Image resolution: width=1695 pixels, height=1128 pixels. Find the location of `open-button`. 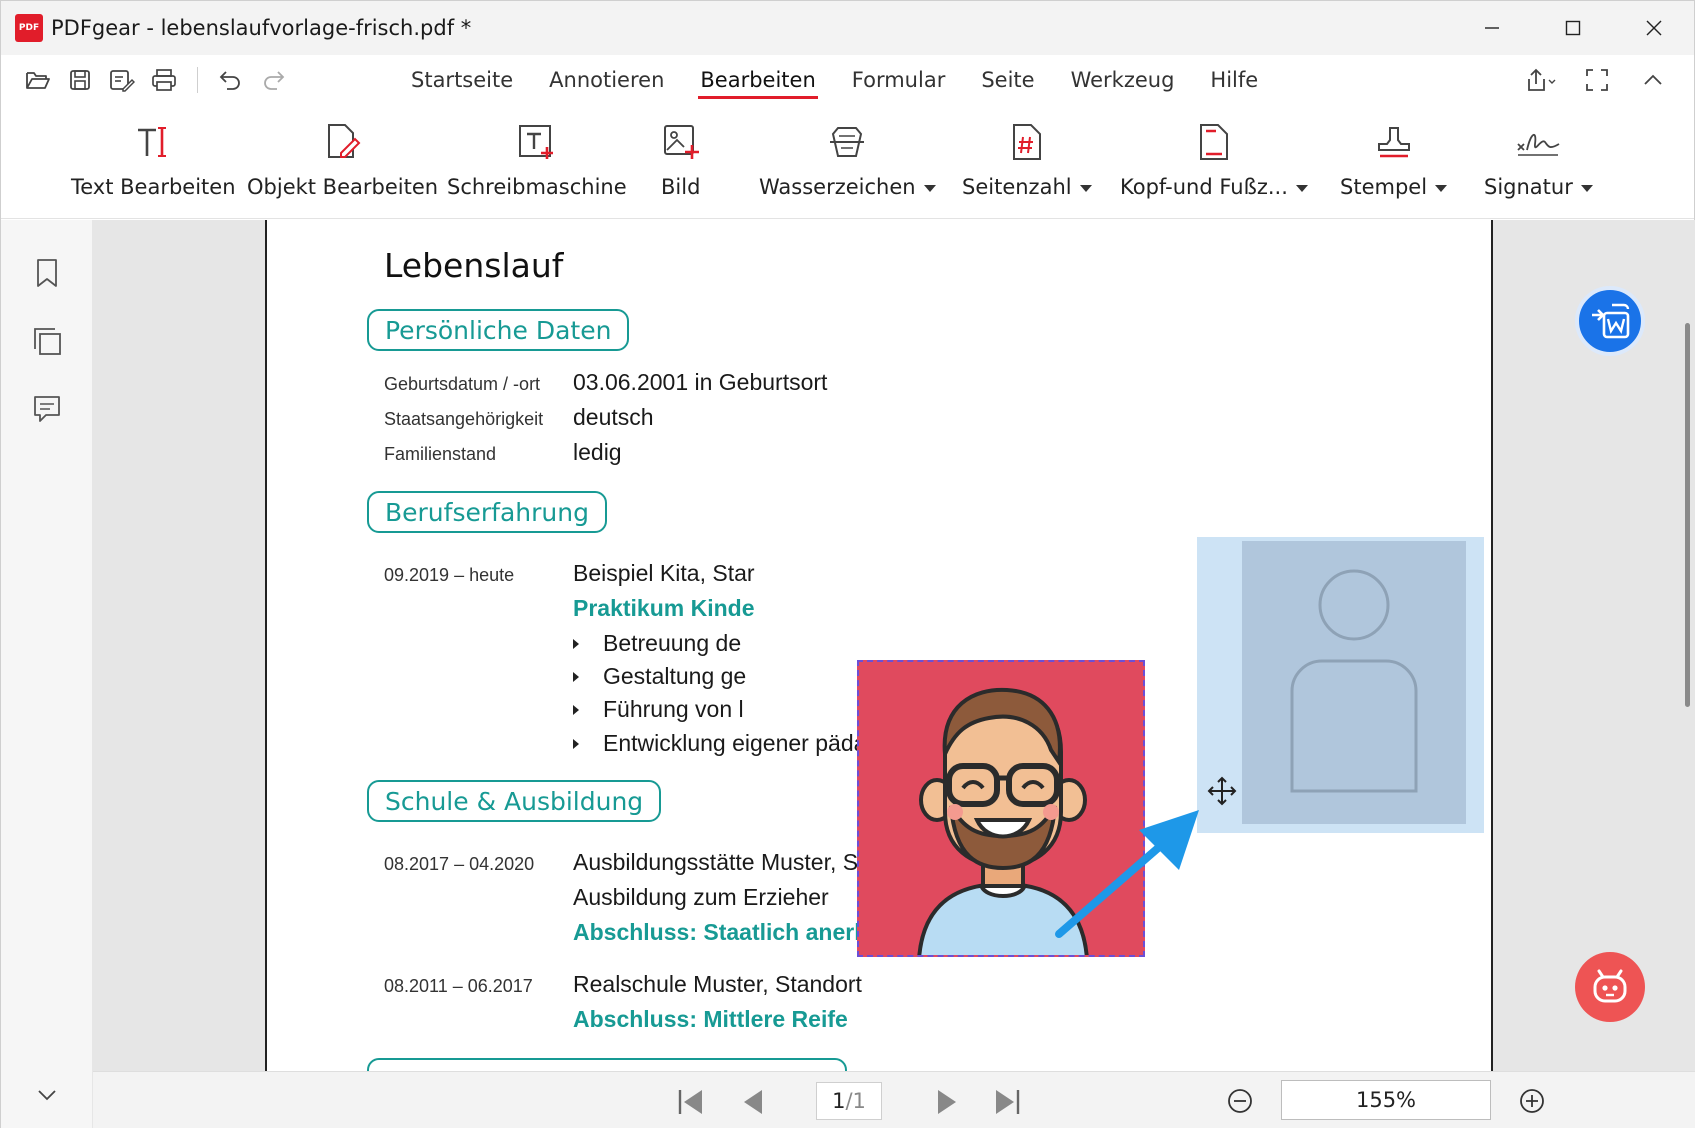

open-button is located at coordinates (38, 80).